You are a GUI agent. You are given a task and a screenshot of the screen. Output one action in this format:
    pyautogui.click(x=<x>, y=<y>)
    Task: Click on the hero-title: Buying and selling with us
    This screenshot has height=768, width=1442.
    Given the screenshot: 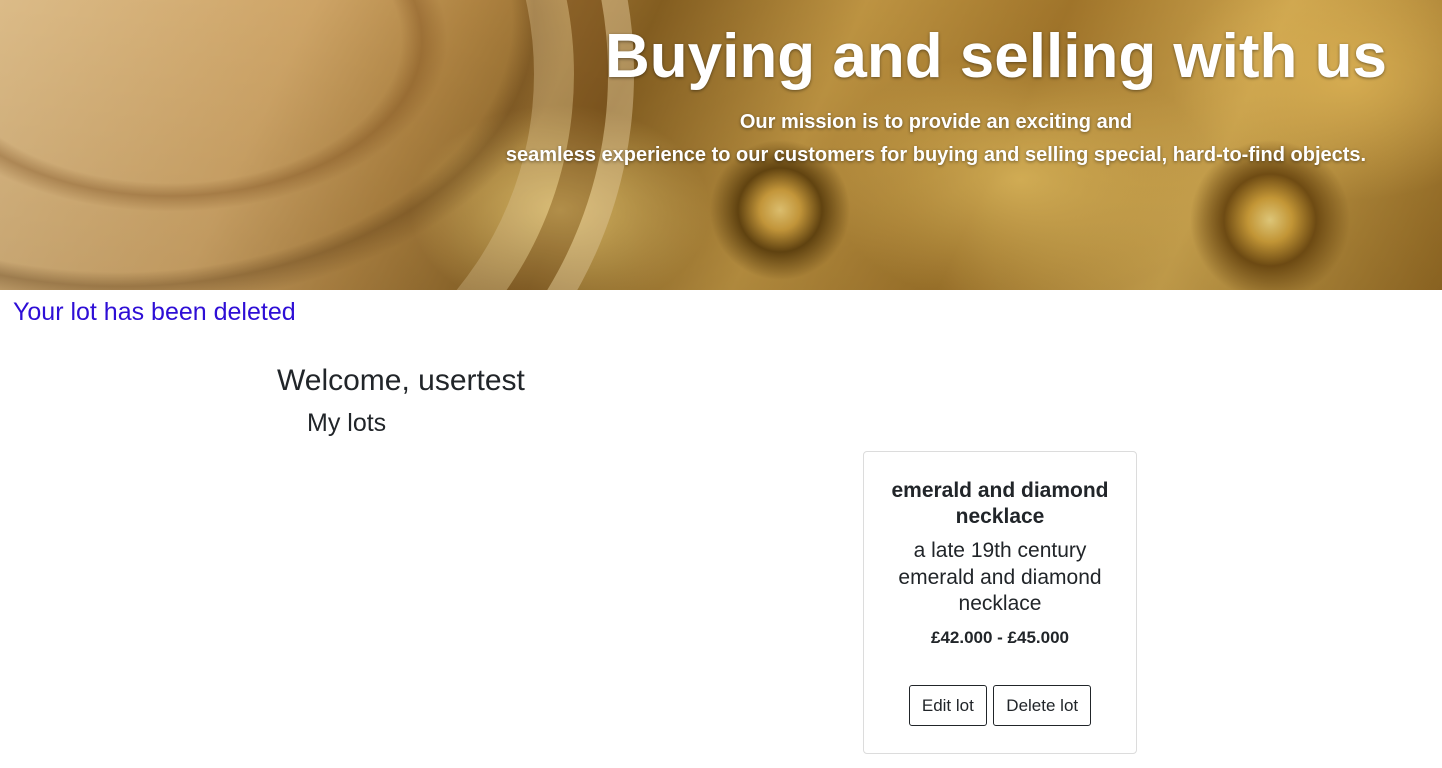 What is the action you would take?
    pyautogui.click(x=996, y=56)
    